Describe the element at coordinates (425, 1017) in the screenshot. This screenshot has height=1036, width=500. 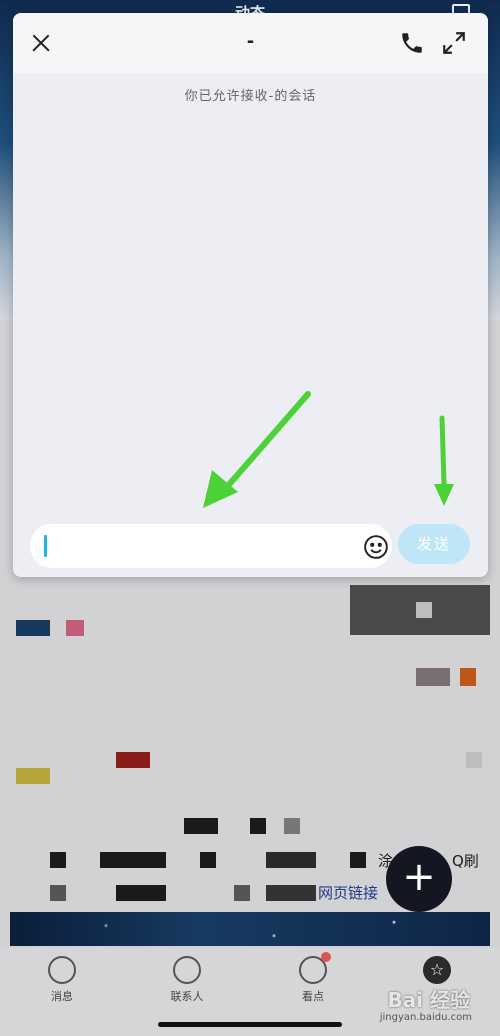
I see `watermark-url: jingyan.baidu.com` at that location.